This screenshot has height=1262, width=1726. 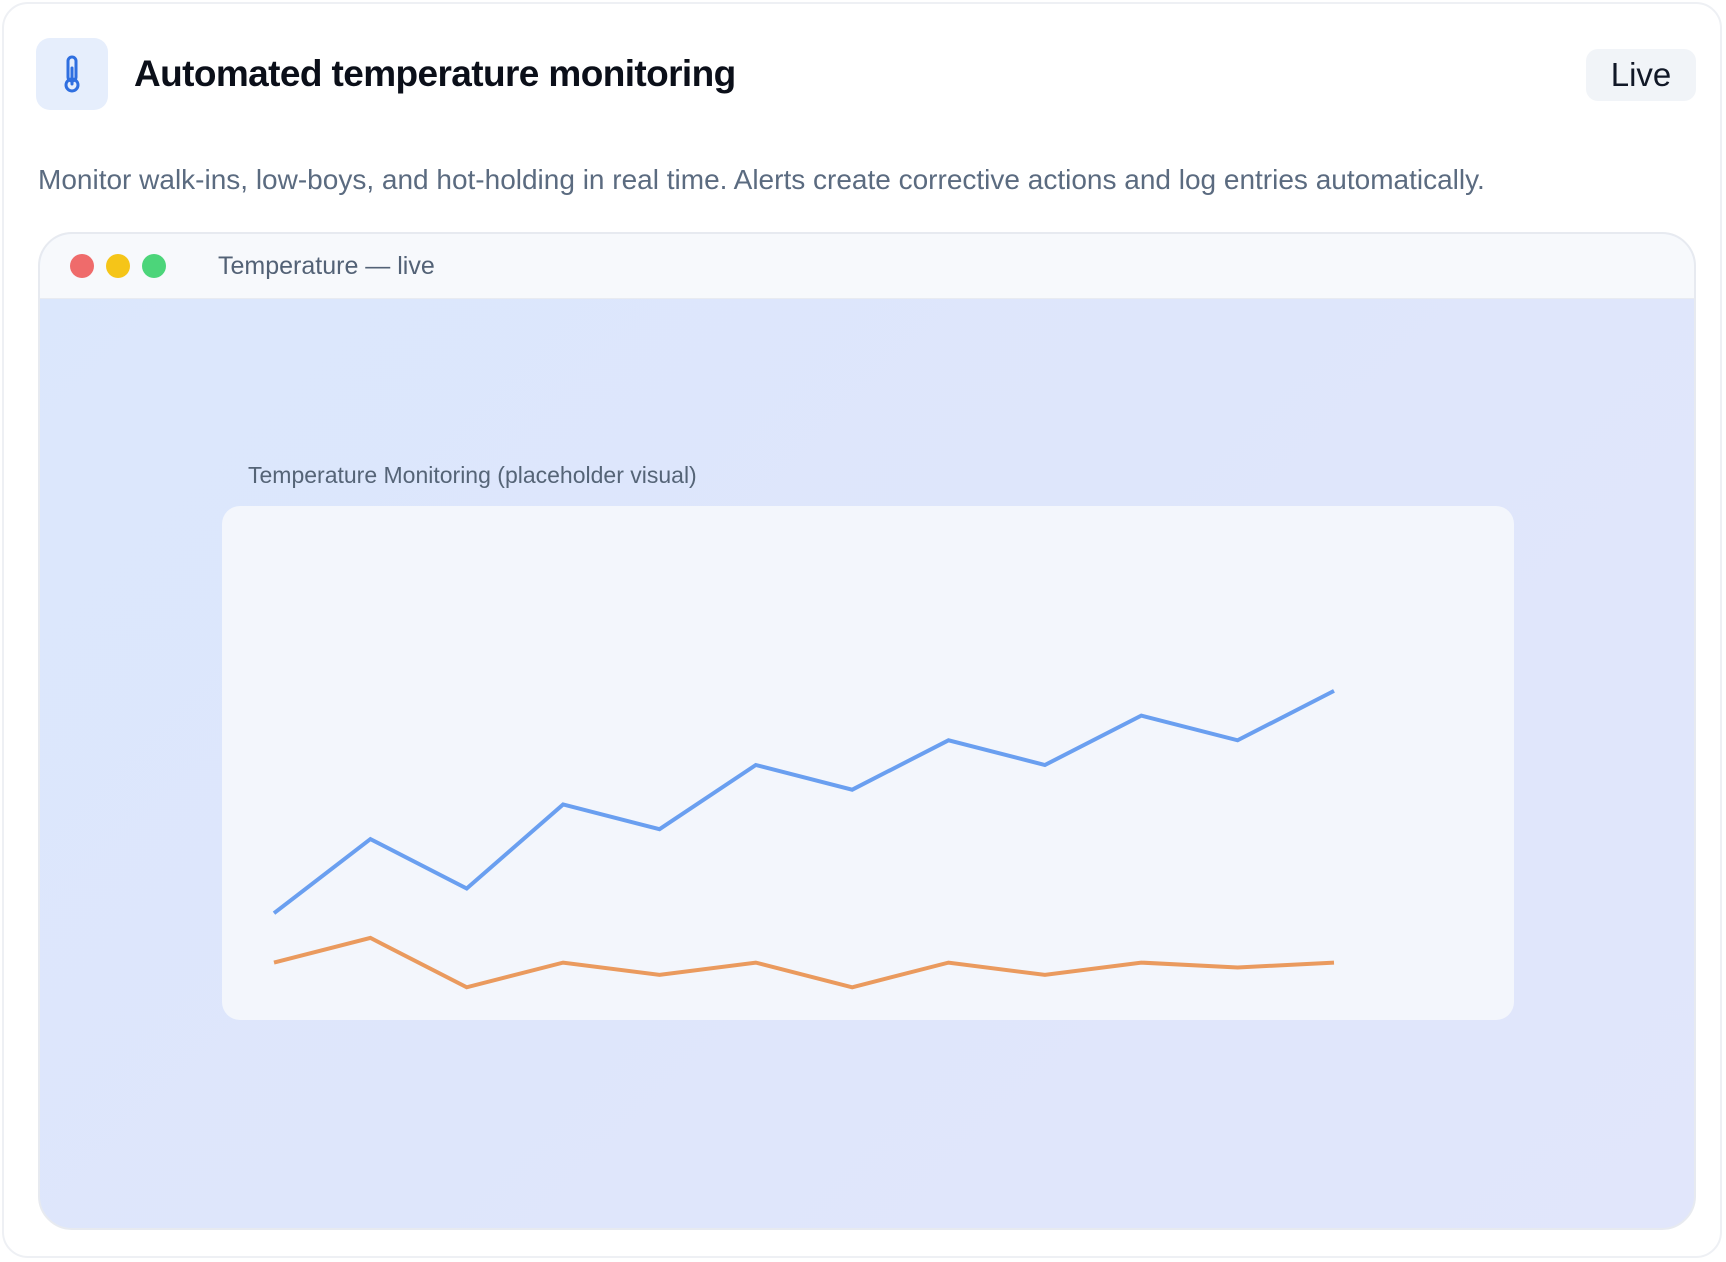 What do you see at coordinates (82, 266) in the screenshot?
I see `window-close-button` at bounding box center [82, 266].